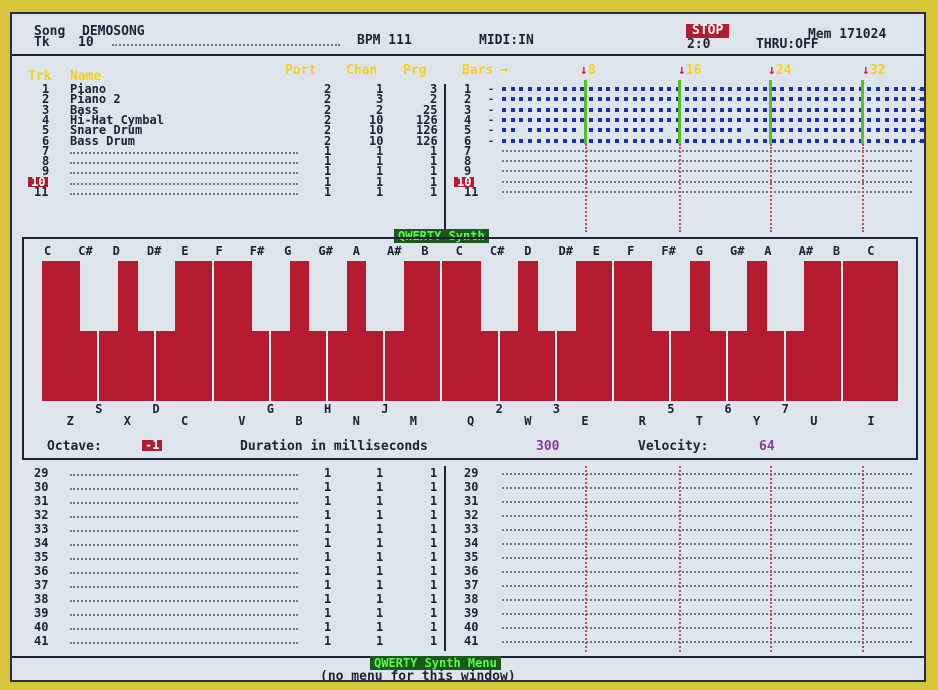 The image size is (938, 690). I want to click on piano-black-key, so click(556, 296).